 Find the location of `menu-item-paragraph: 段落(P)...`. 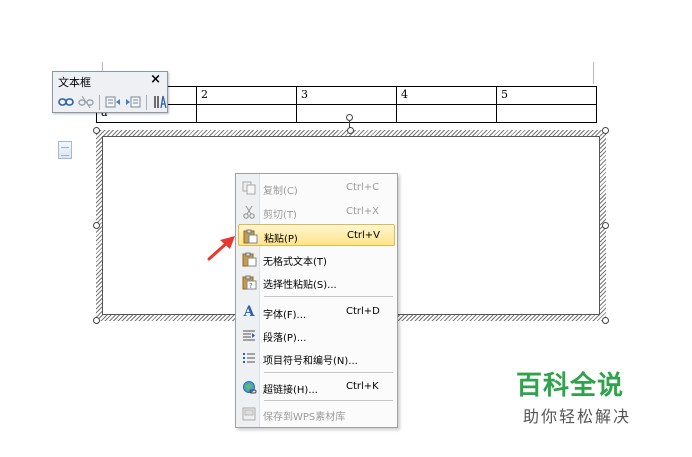

menu-item-paragraph: 段落(P)... is located at coordinates (316, 335).